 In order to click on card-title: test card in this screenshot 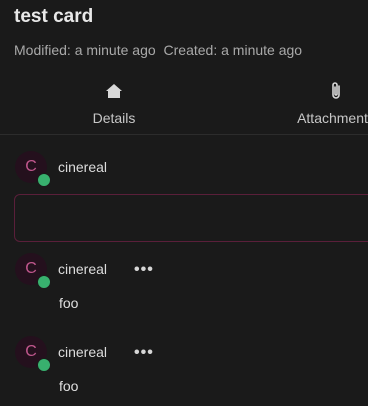, I will do `click(54, 16)`.